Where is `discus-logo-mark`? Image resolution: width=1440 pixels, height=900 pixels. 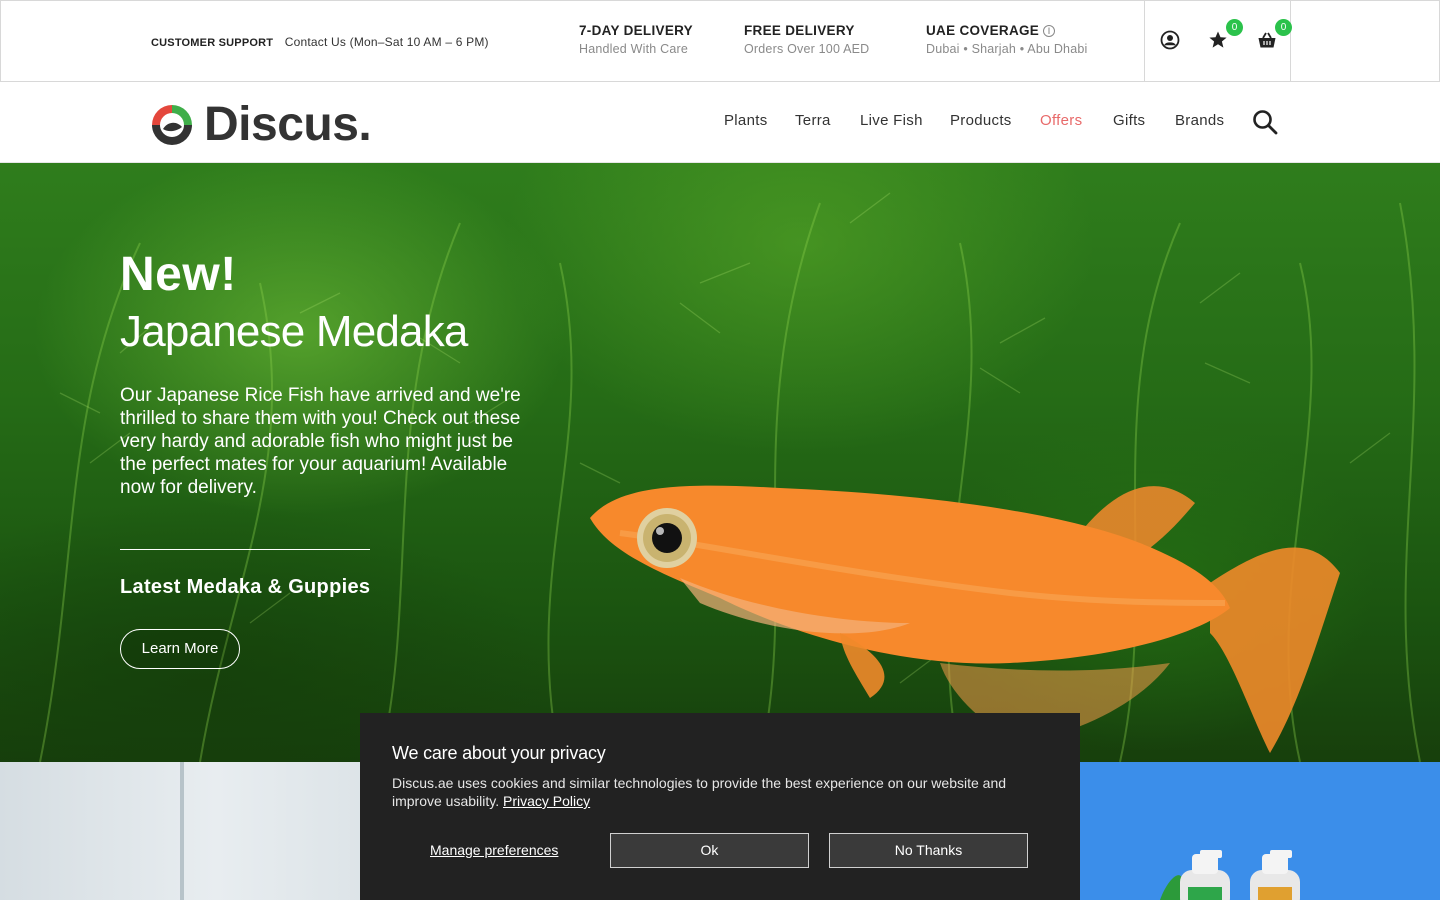
discus-logo-mark is located at coordinates (172, 125).